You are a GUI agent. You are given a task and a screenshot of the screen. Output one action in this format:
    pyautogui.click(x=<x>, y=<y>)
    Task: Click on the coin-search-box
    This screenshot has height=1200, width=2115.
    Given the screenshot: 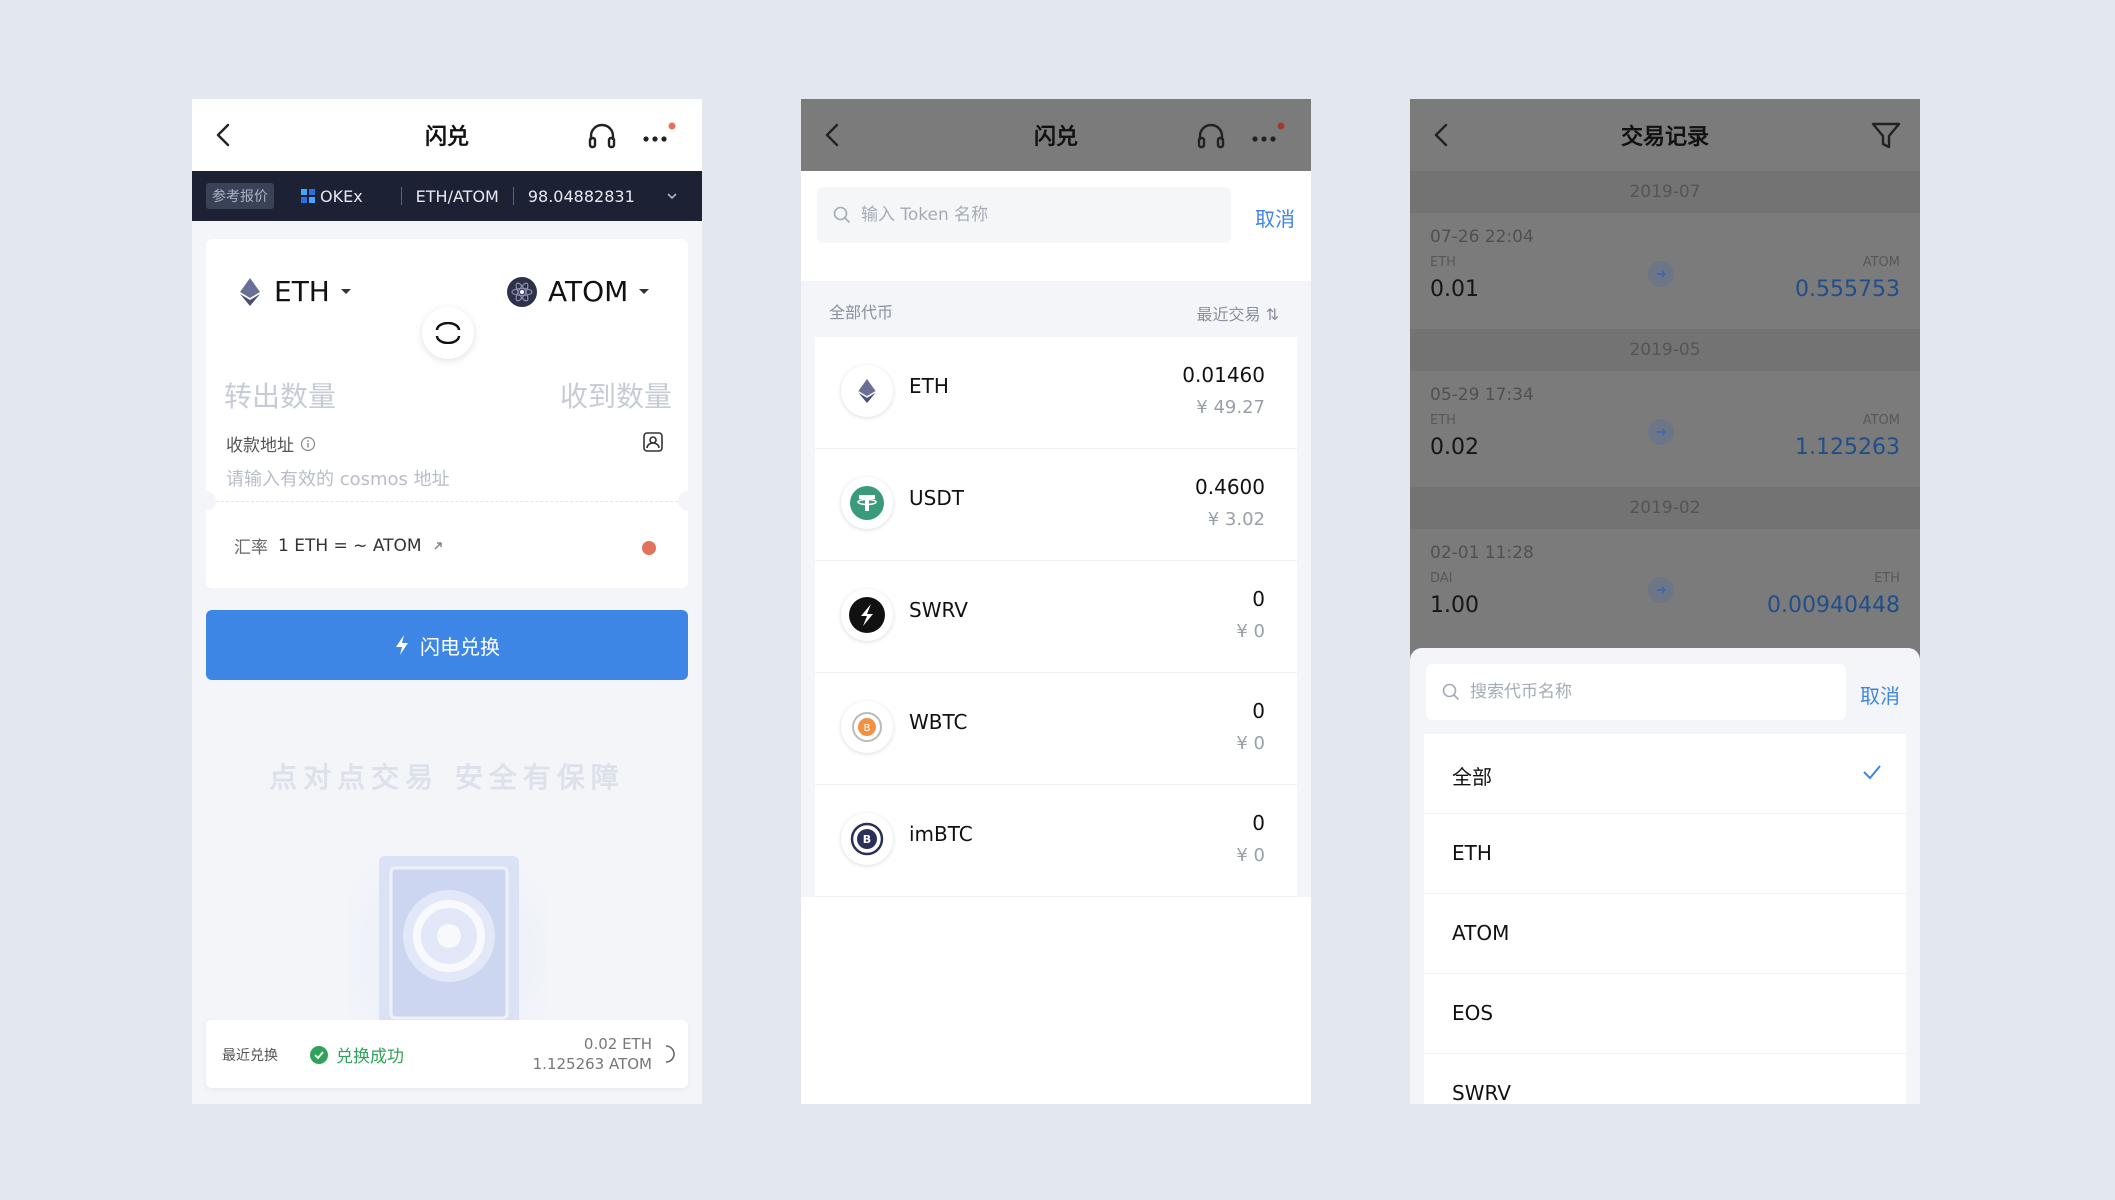 What is the action you would take?
    pyautogui.click(x=1636, y=692)
    